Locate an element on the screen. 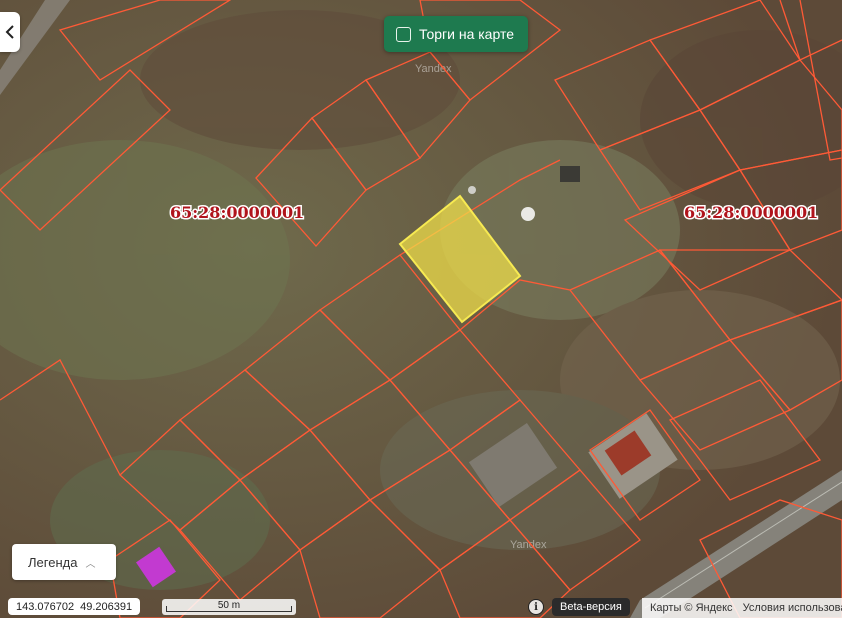  auction-map-toggle-label: Торги на карте is located at coordinates (466, 34).